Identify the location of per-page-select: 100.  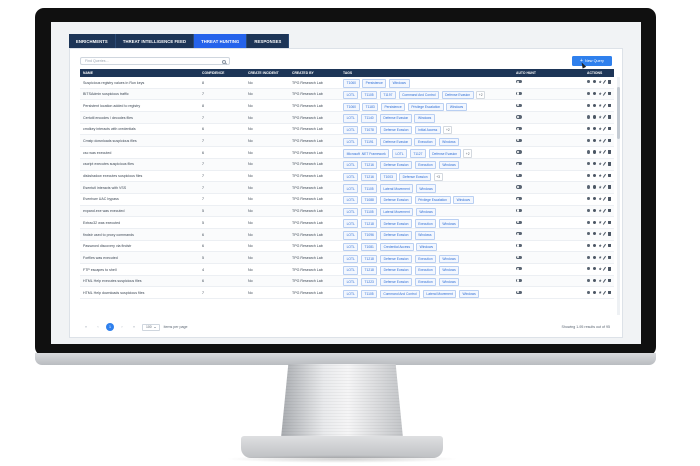
(151, 327).